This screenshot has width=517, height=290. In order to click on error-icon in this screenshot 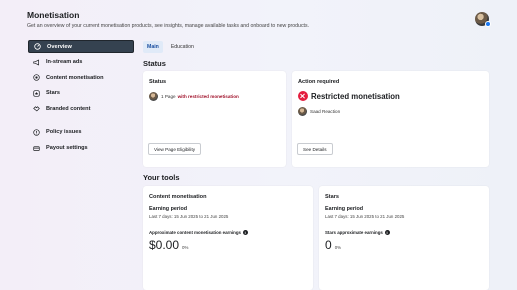, I will do `click(303, 96)`.